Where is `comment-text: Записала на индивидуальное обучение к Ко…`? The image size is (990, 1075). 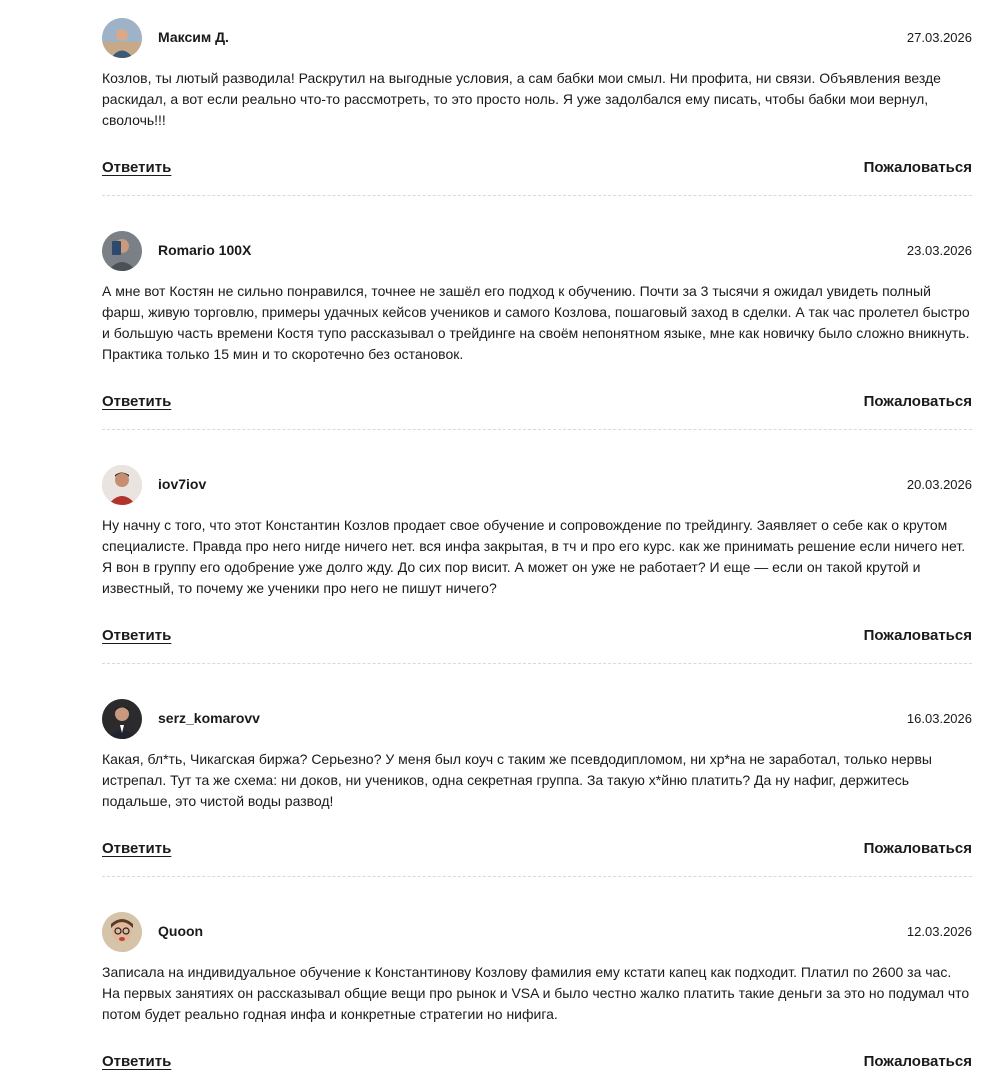
comment-text: Записала на индивидуальное обучение к Ко… is located at coordinates (536, 993).